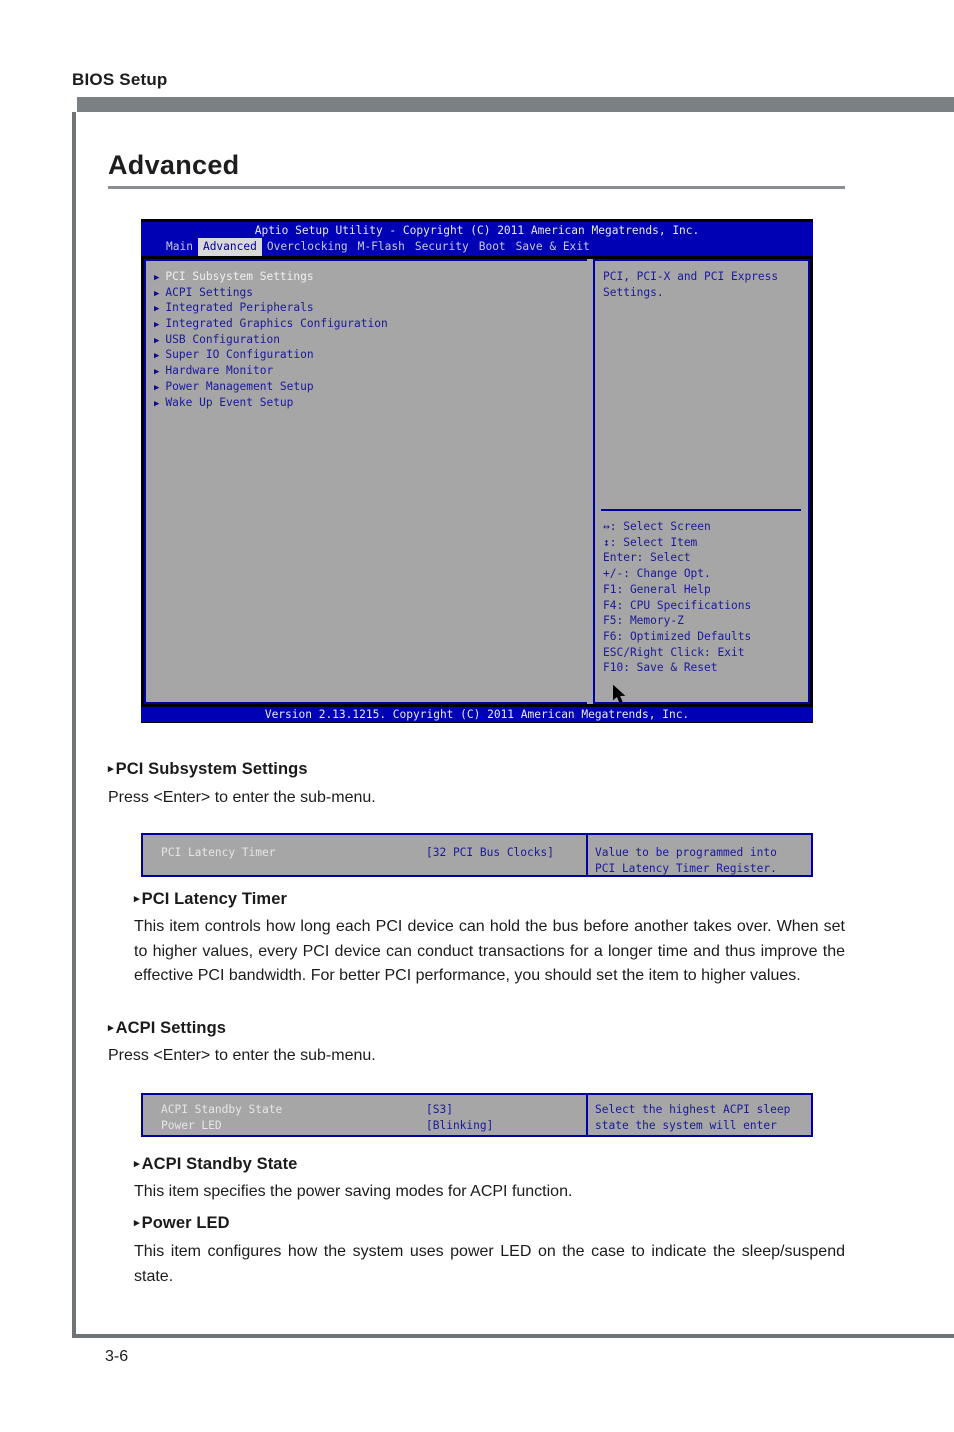 The width and height of the screenshot is (954, 1432). What do you see at coordinates (74, 723) in the screenshot?
I see `left-margin-rail` at bounding box center [74, 723].